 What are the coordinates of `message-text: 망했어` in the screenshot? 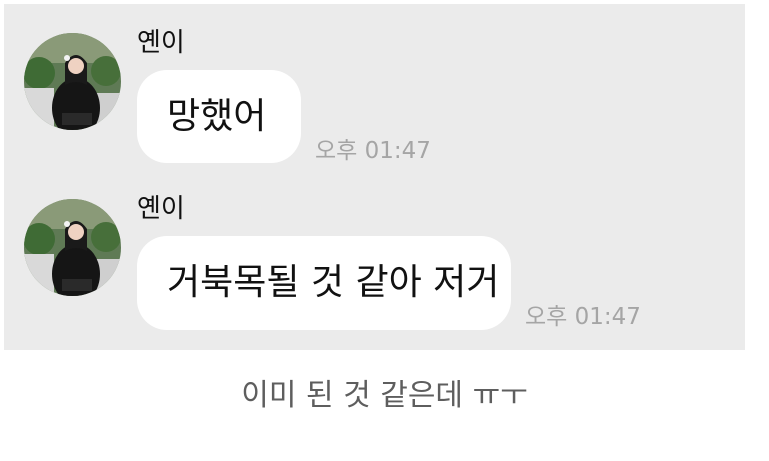 It's located at (217, 116).